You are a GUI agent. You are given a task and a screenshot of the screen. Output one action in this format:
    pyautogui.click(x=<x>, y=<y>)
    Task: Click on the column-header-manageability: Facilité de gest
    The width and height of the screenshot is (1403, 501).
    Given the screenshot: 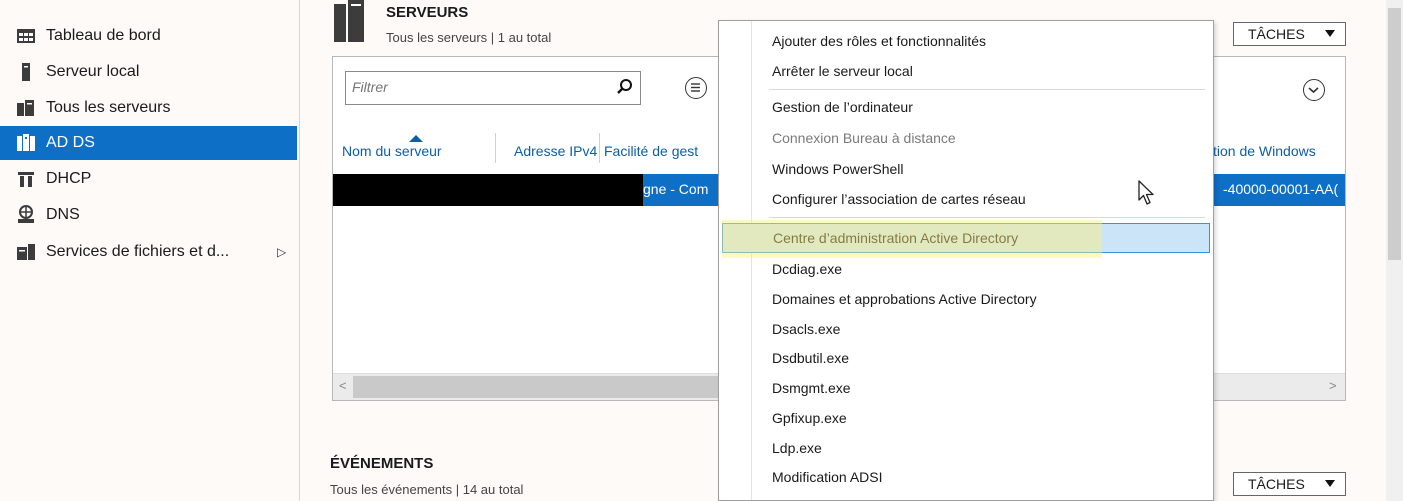 What is the action you would take?
    pyautogui.click(x=651, y=151)
    